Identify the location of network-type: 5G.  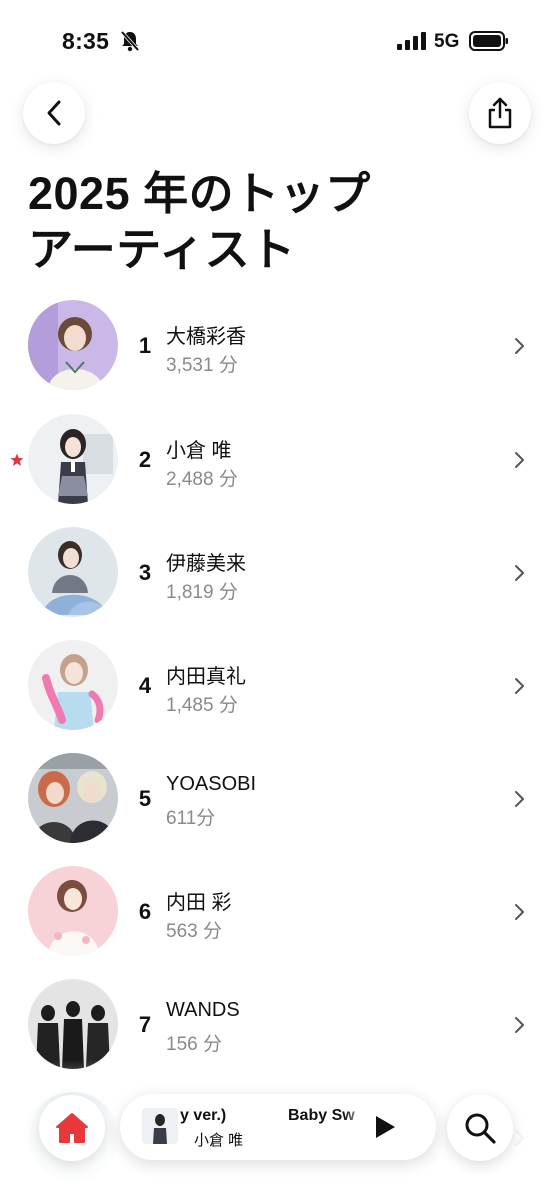
(447, 41).